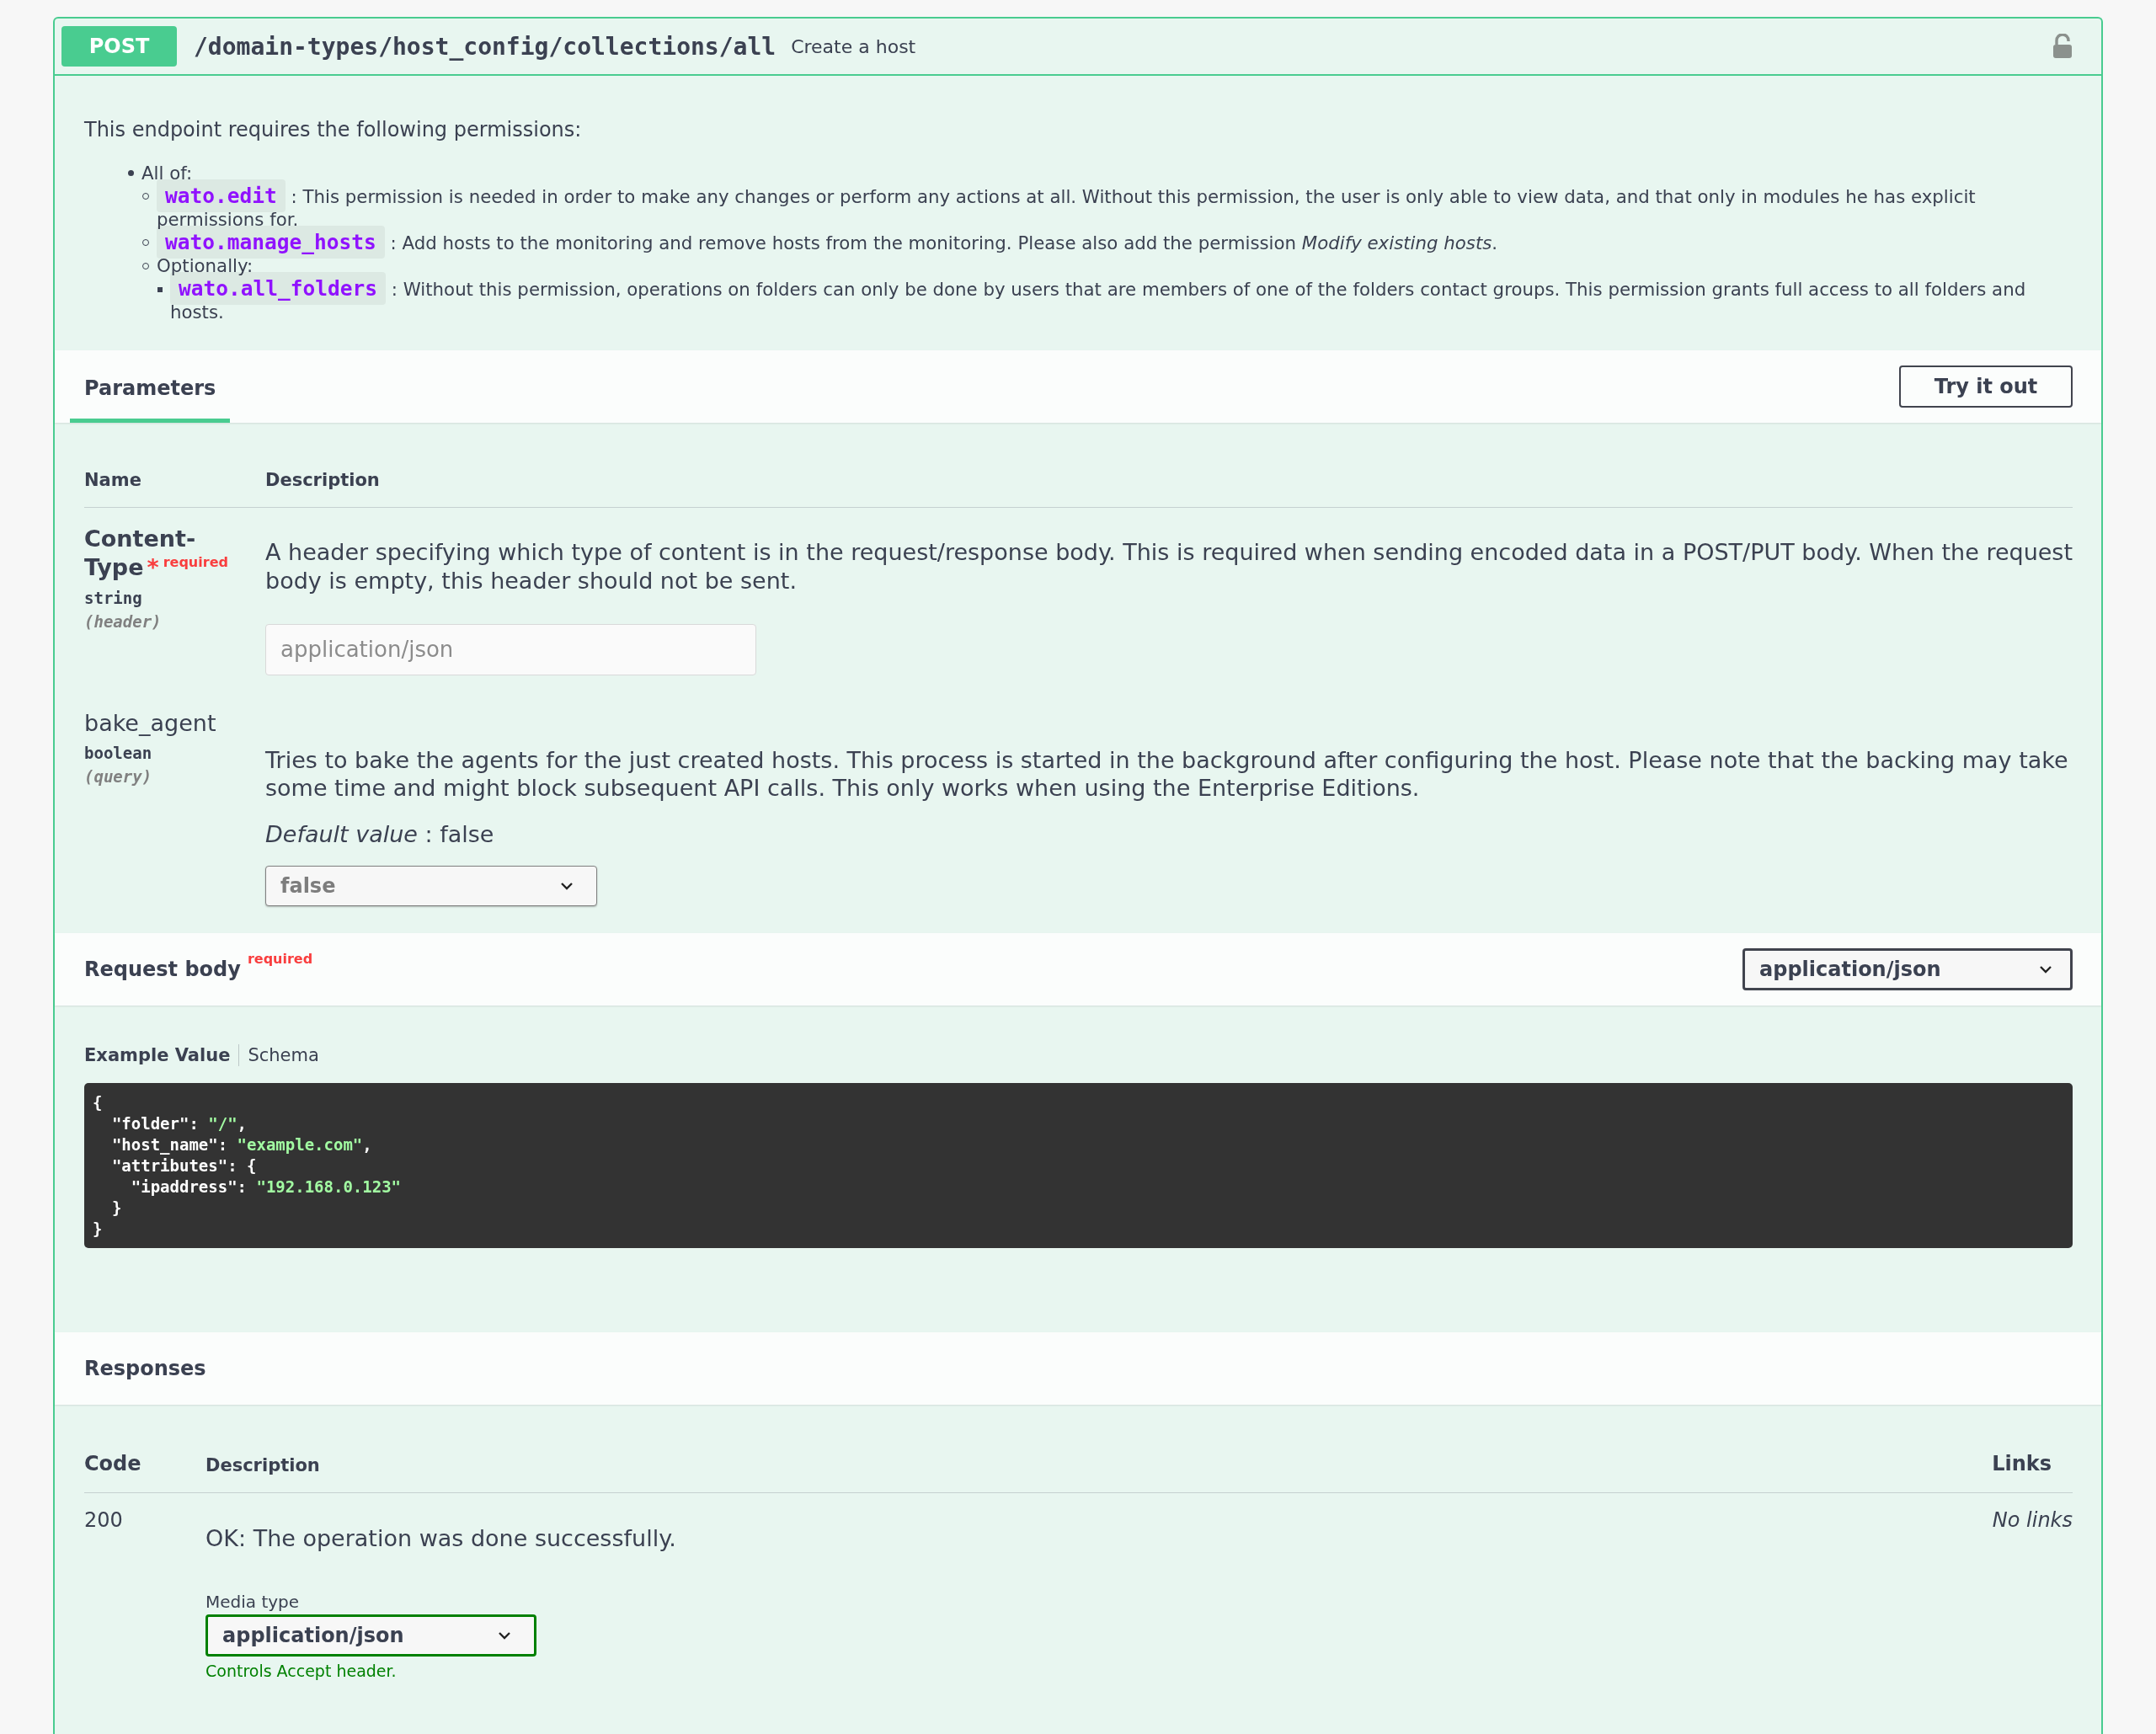 The width and height of the screenshot is (2156, 1734). Describe the element at coordinates (118, 753) in the screenshot. I see `parameter-type: boolean` at that location.